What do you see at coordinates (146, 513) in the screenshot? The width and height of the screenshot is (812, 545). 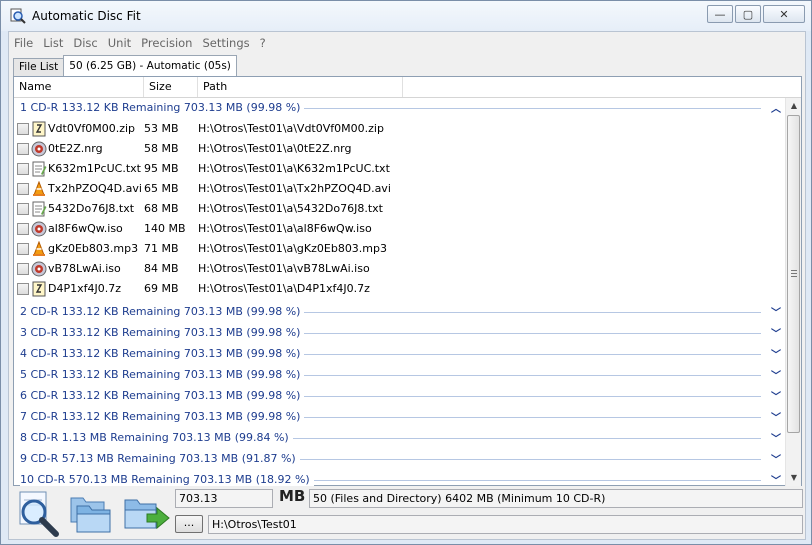 I see `folder-export-icon` at bounding box center [146, 513].